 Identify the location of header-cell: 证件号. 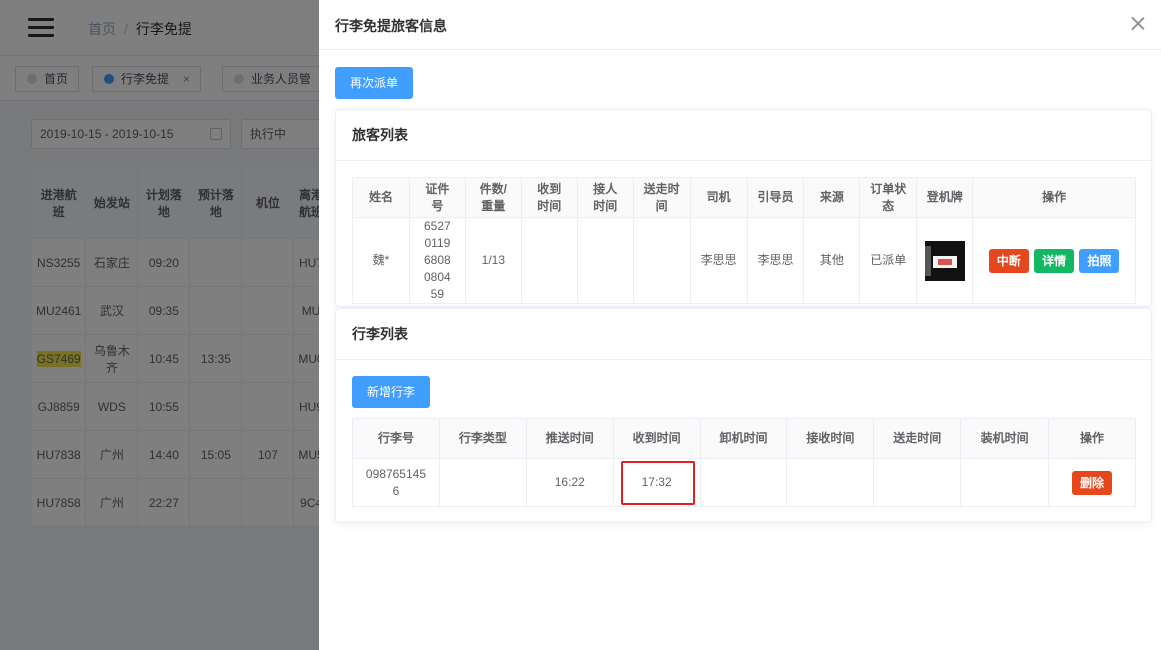
(437, 197).